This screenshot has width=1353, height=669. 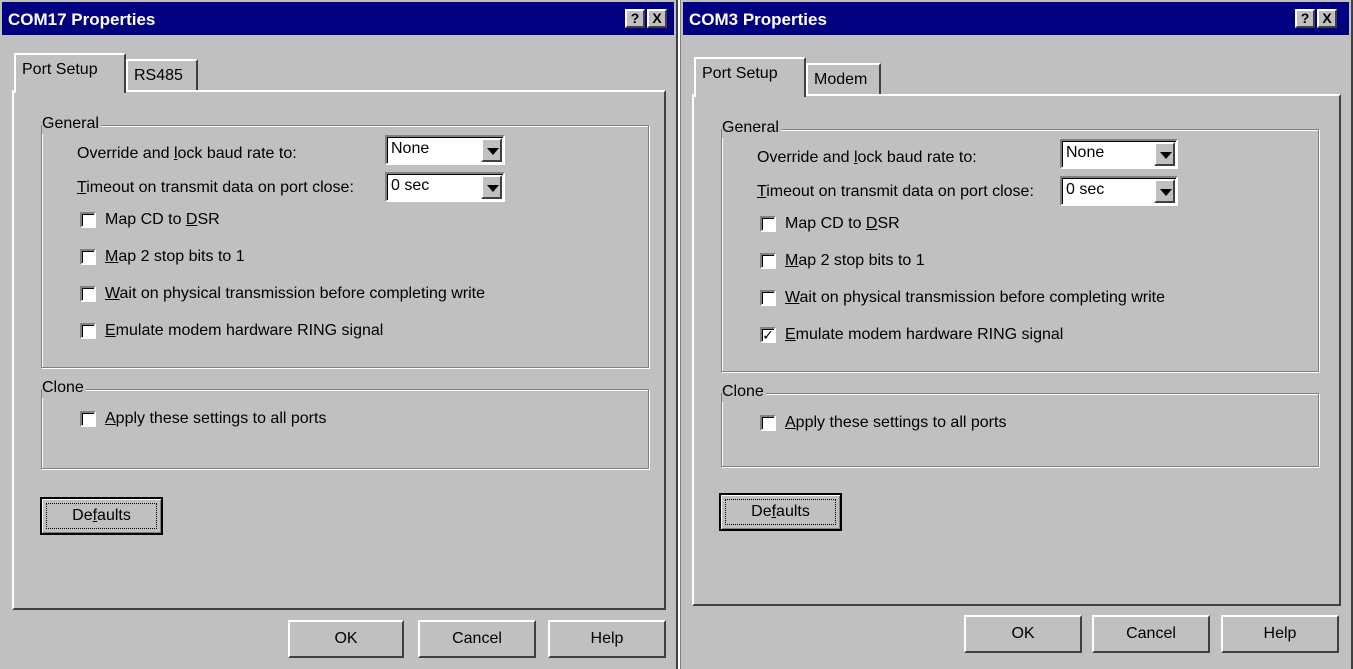 I want to click on title-bar: COM17 Properties ? X, so click(x=338, y=18).